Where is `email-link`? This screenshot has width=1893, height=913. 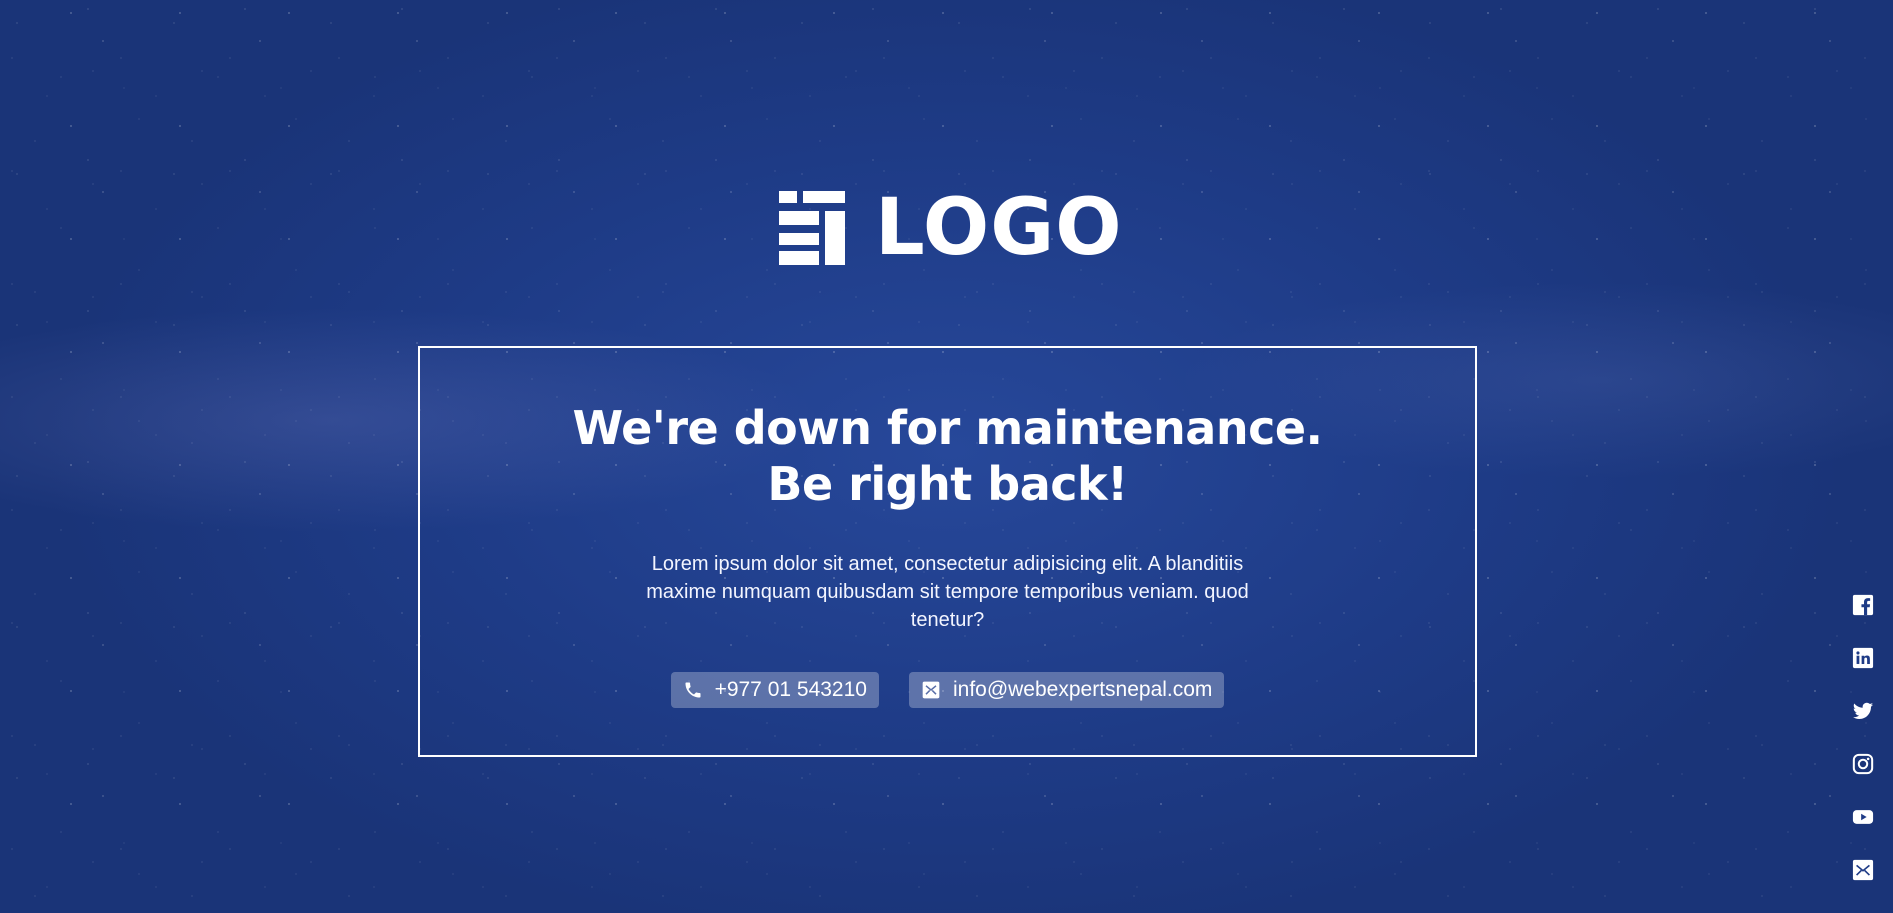 email-link is located at coordinates (1863, 870).